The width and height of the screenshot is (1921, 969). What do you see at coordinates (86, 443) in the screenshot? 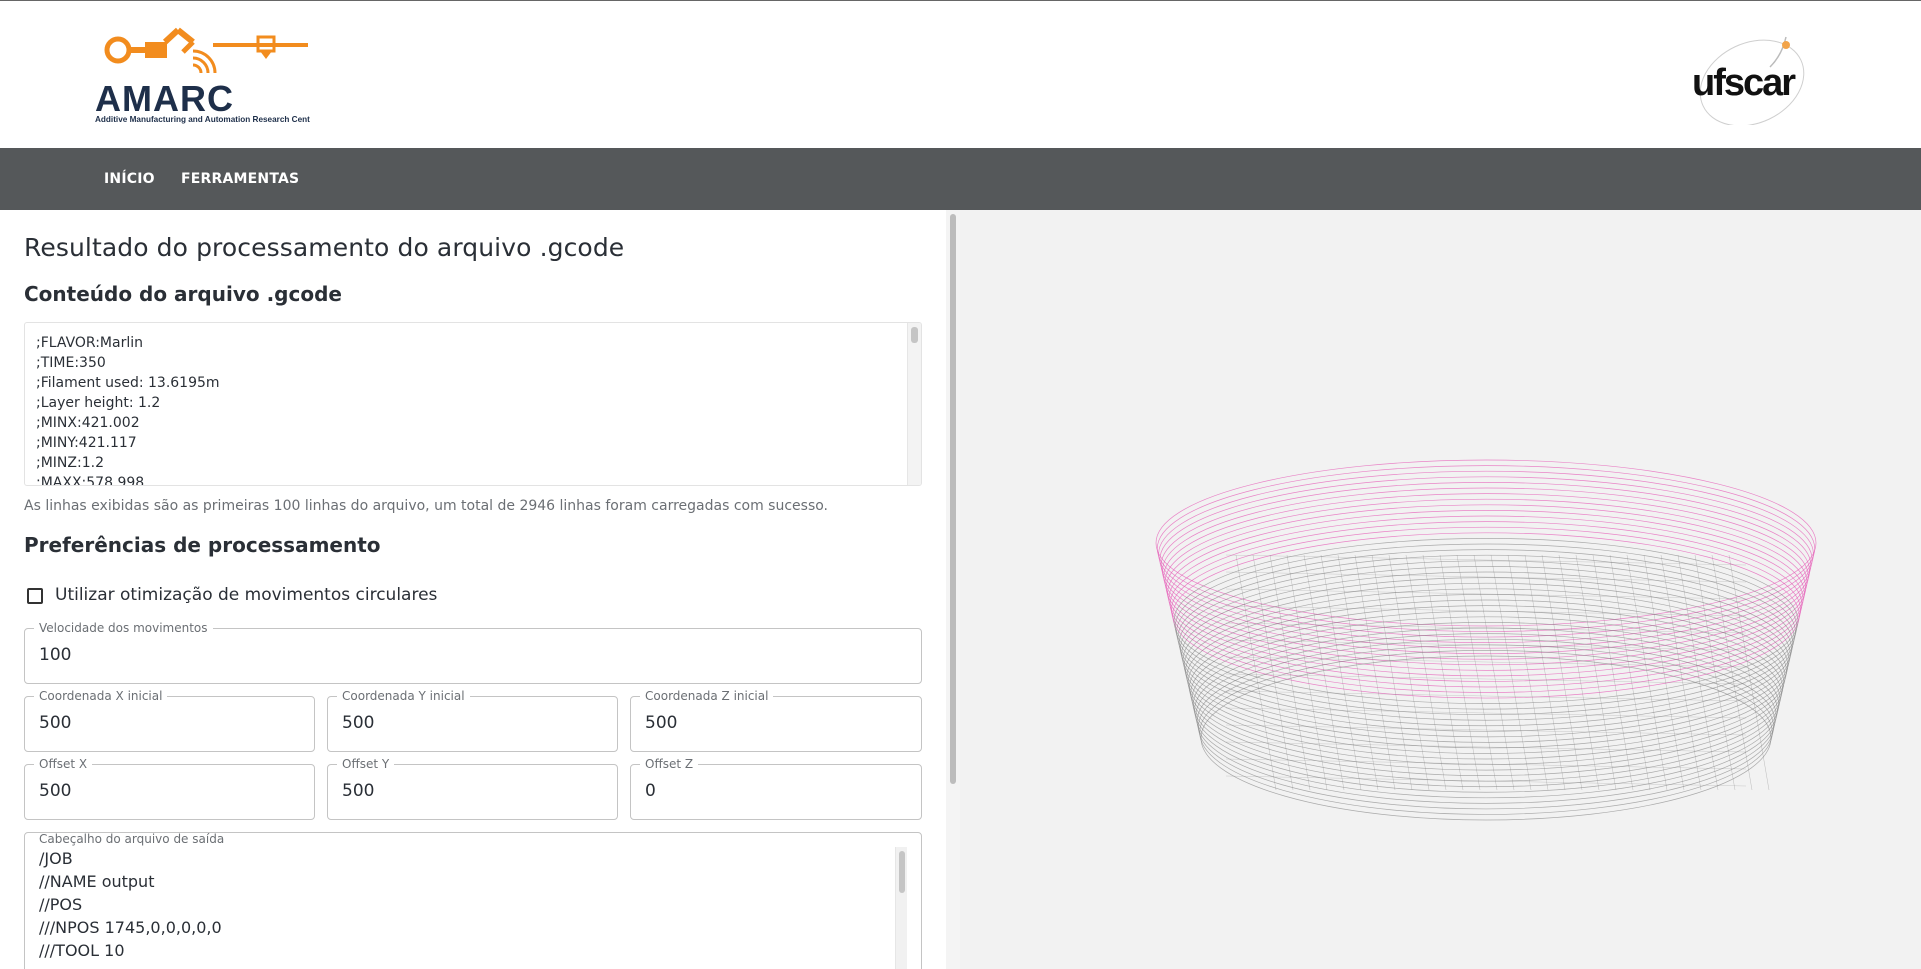
I see `gcode-line: ;MINY:421.117` at bounding box center [86, 443].